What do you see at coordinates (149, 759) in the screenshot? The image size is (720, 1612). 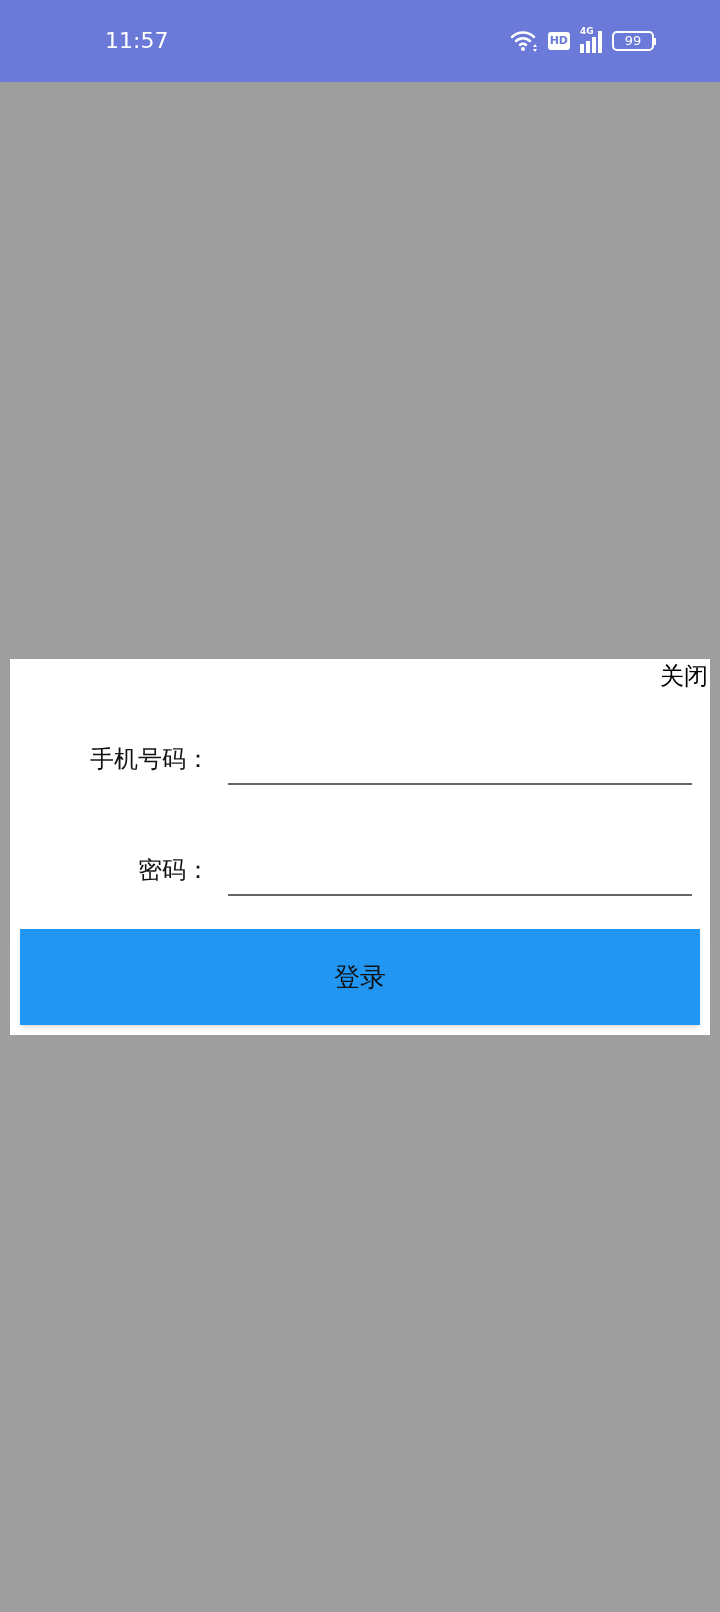 I see `field-label: 手机号码：` at bounding box center [149, 759].